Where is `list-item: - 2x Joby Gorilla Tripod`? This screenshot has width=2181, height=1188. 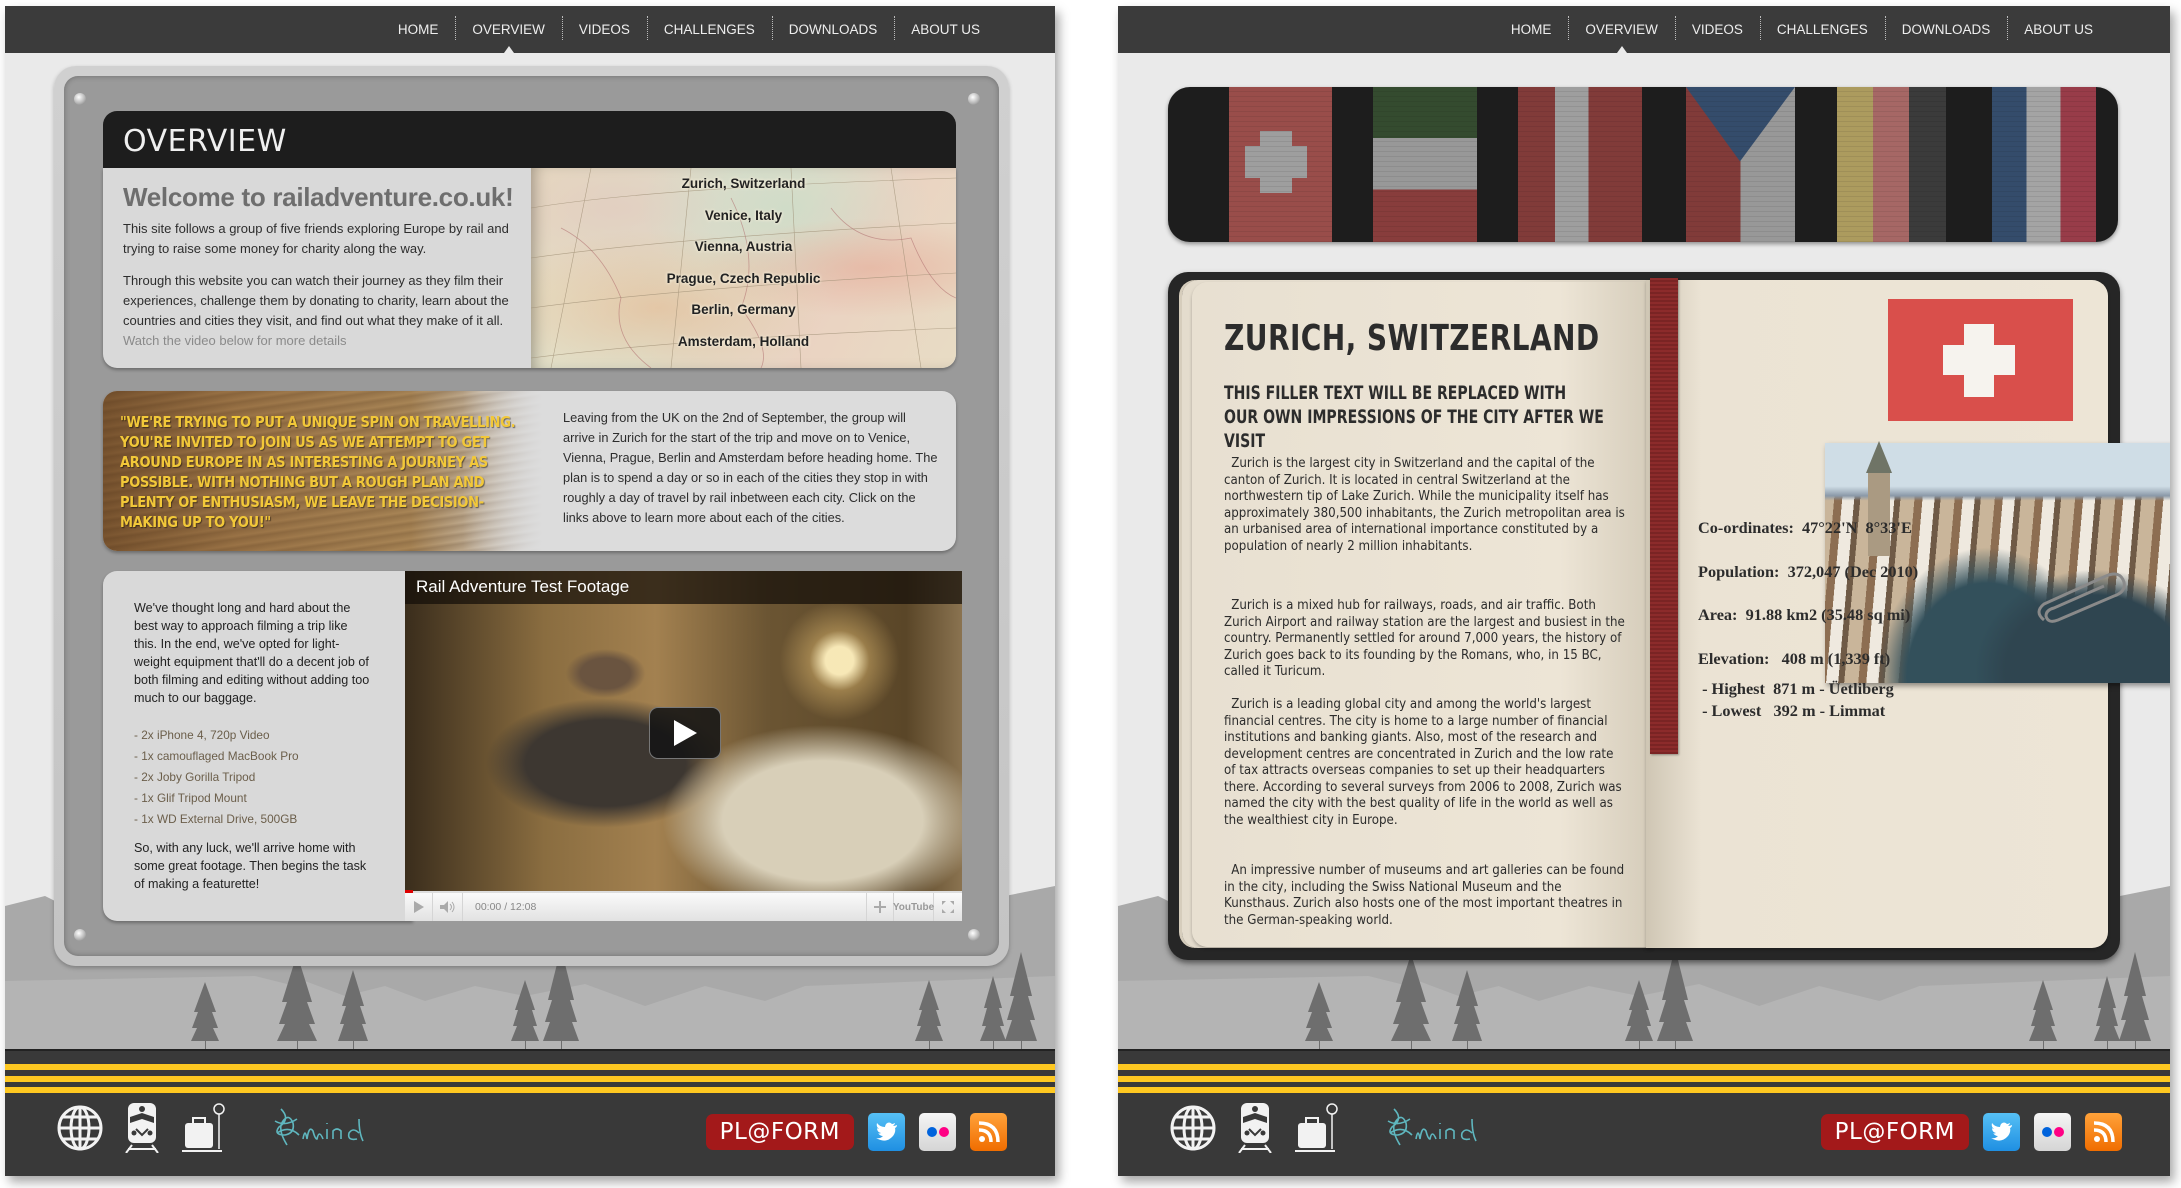 list-item: - 2x Joby Gorilla Tripod is located at coordinates (195, 777).